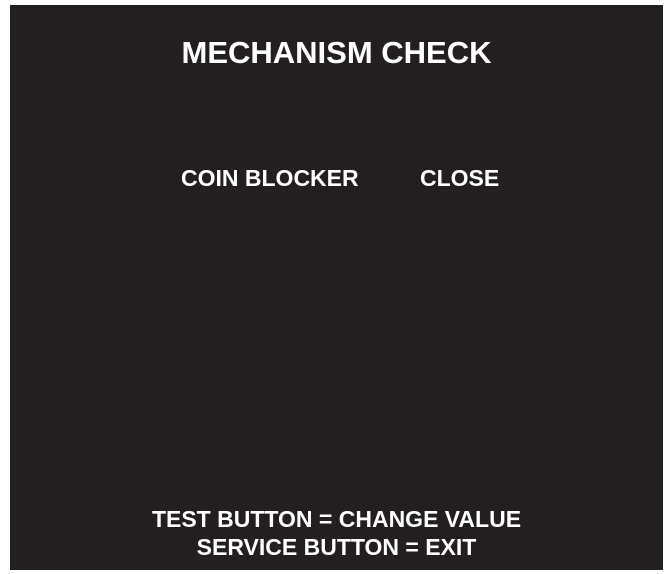 This screenshot has height=574, width=668. I want to click on coin-blocker-setting-row: COIN BLOCKER CLOSE, so click(336, 178).